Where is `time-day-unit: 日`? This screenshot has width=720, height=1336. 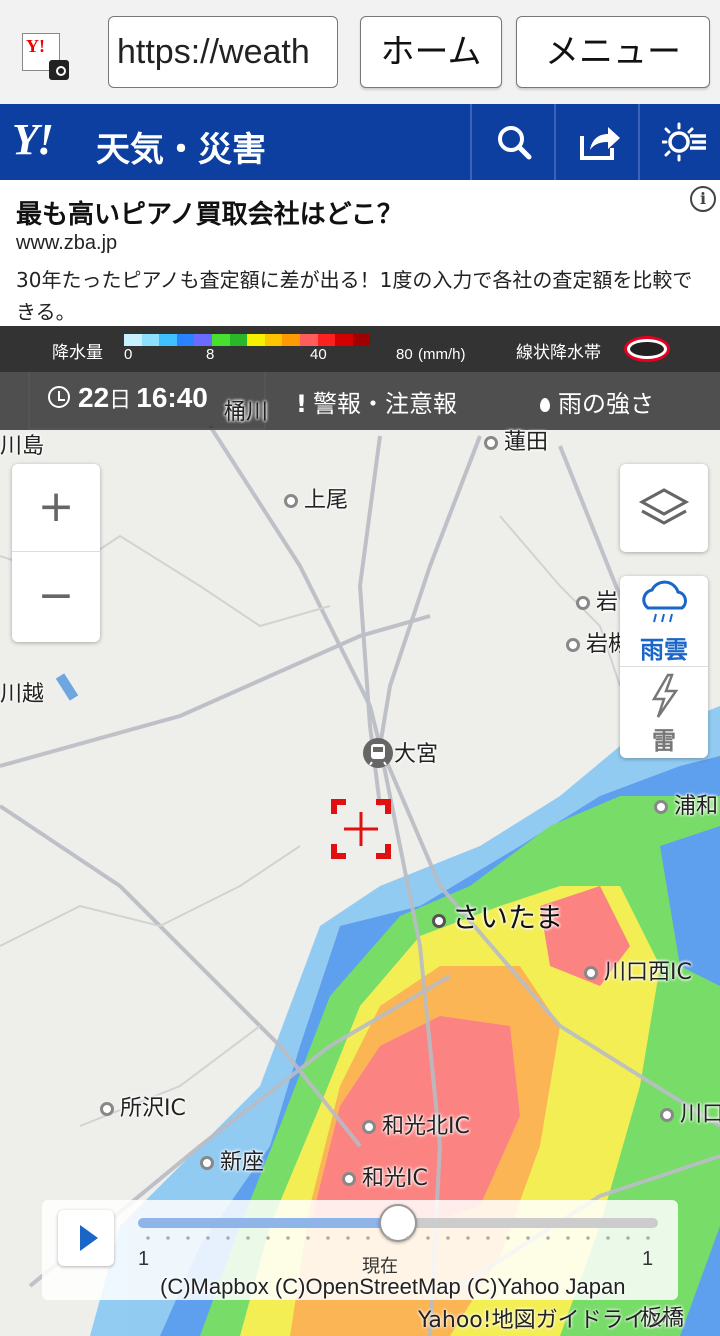
time-day-unit: 日 is located at coordinates (120, 400).